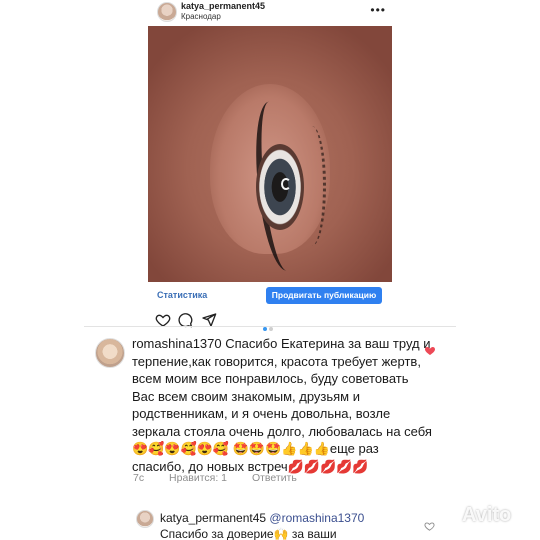 Image resolution: width=540 pixels, height=540 pixels. What do you see at coordinates (110, 353) in the screenshot?
I see `commenter-avatar` at bounding box center [110, 353].